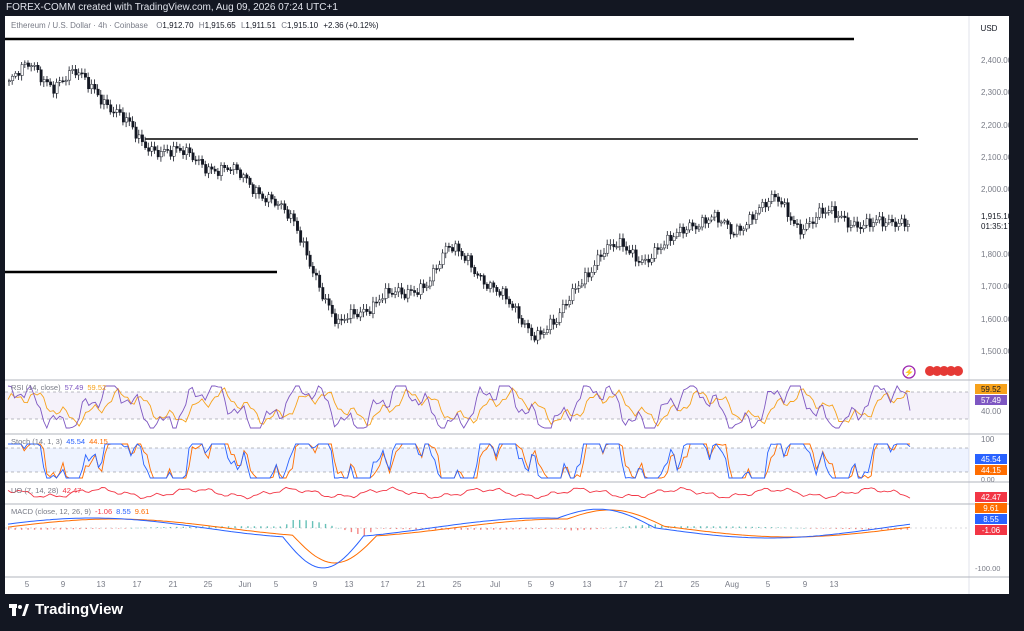  Describe the element at coordinates (385, 584) in the screenshot. I see `time-tick-label: 17` at that location.